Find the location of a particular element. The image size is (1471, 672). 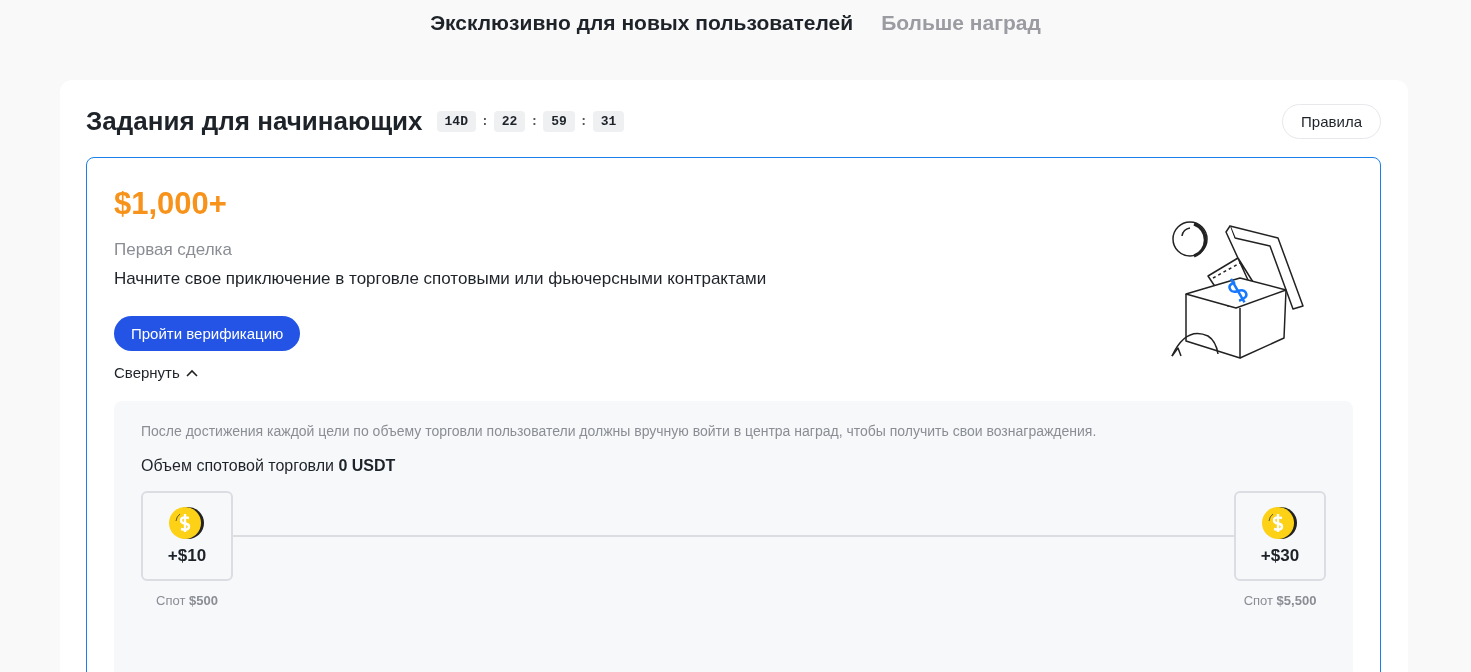

milestone-label: Спот $500 is located at coordinates (187, 600).